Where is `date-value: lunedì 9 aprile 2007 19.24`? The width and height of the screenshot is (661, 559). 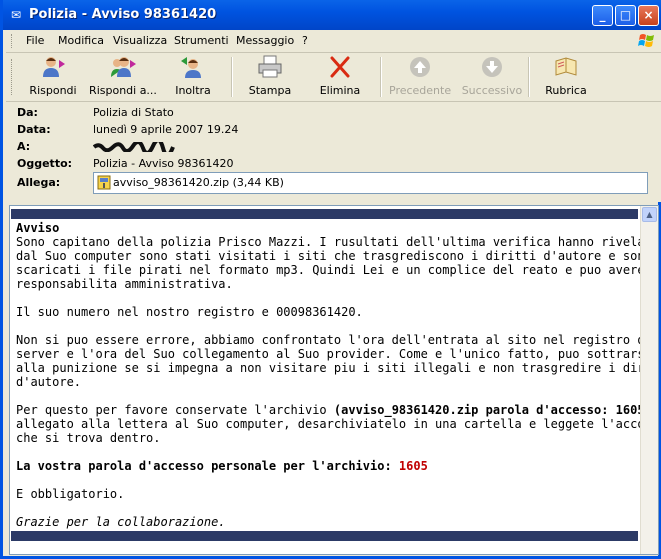 date-value: lunedì 9 aprile 2007 19.24 is located at coordinates (166, 129).